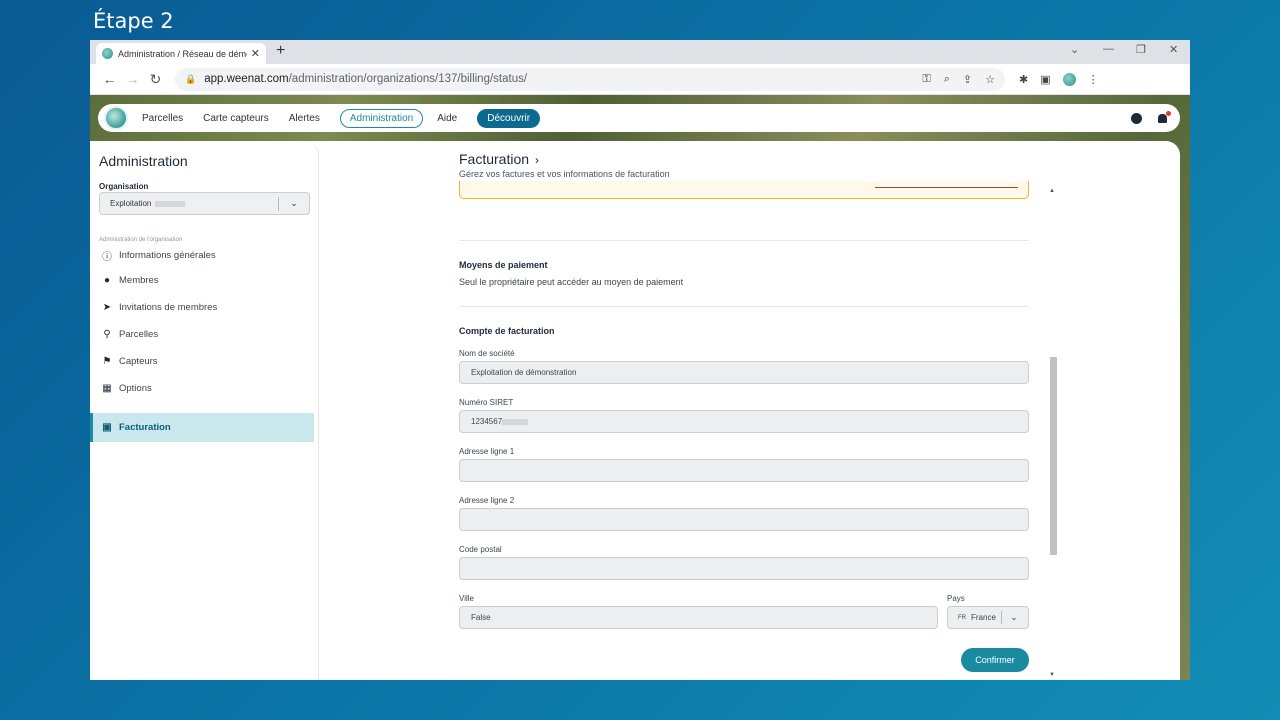  What do you see at coordinates (107, 427) in the screenshot?
I see `billing-icon: ▣` at bounding box center [107, 427].